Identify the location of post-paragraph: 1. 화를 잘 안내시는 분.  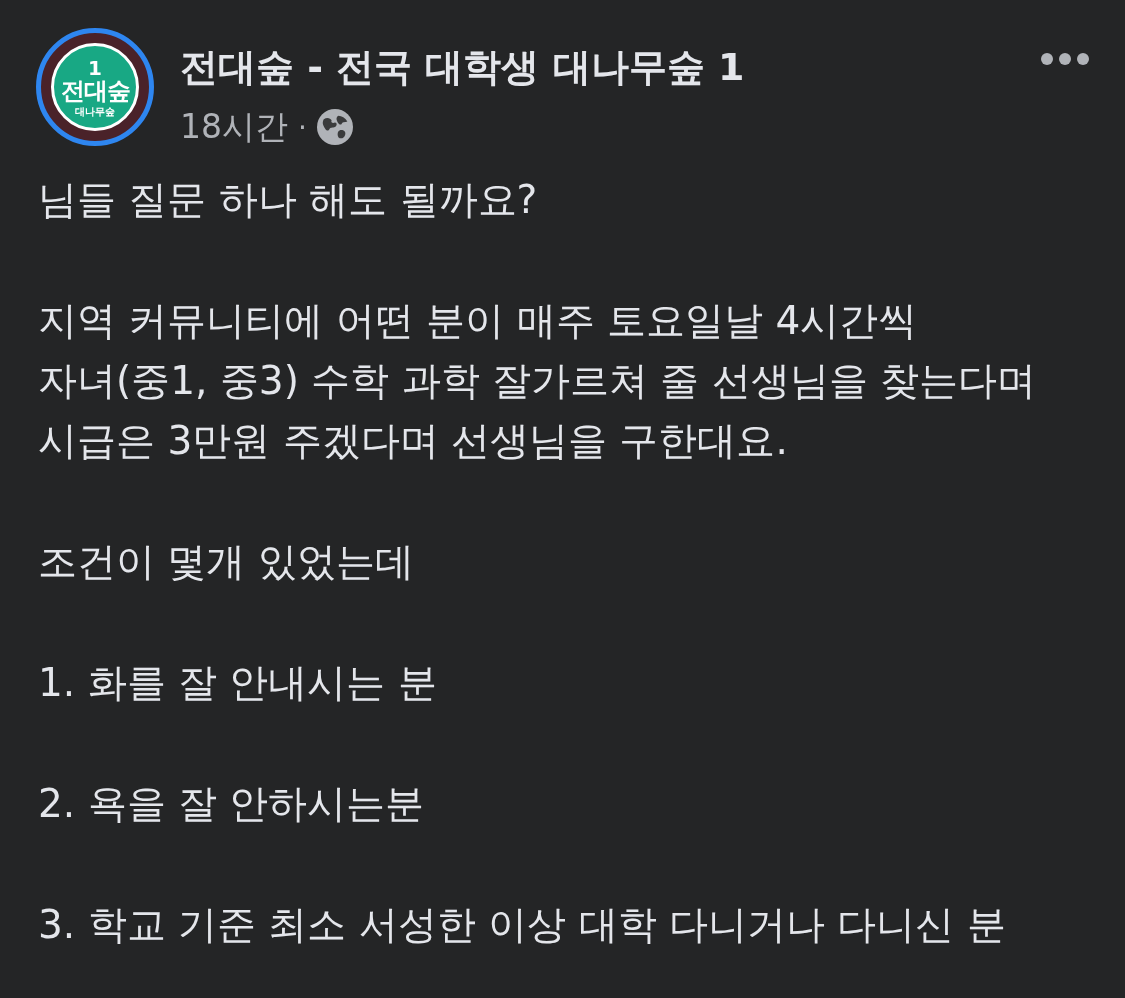
(238, 683).